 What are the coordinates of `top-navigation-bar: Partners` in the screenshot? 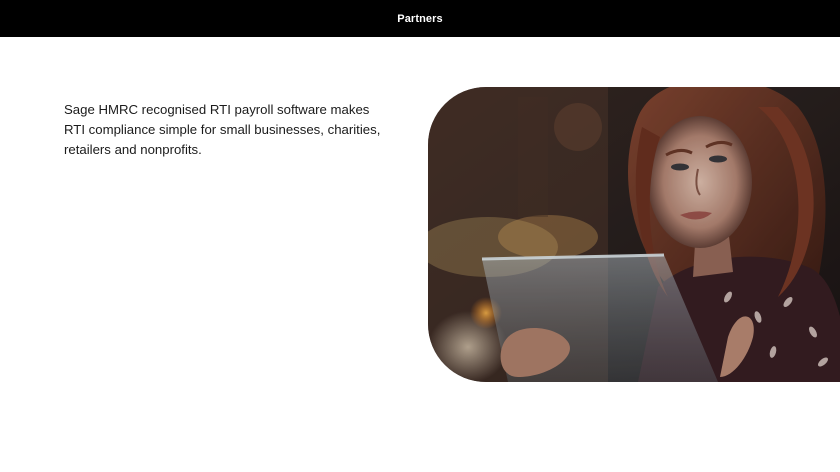 It's located at (420, 18).